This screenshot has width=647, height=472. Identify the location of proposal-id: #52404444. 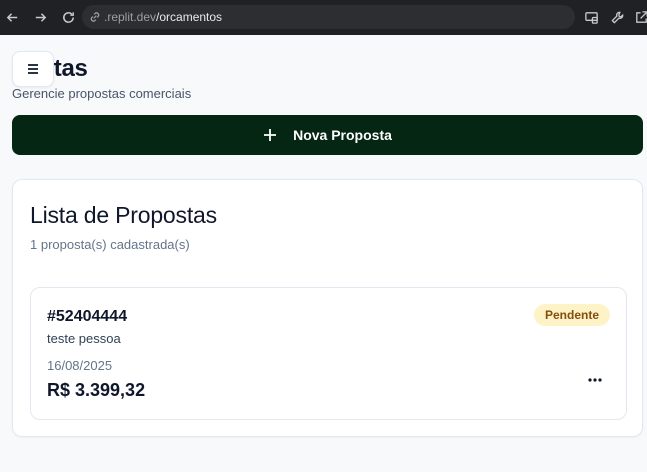
(87, 316).